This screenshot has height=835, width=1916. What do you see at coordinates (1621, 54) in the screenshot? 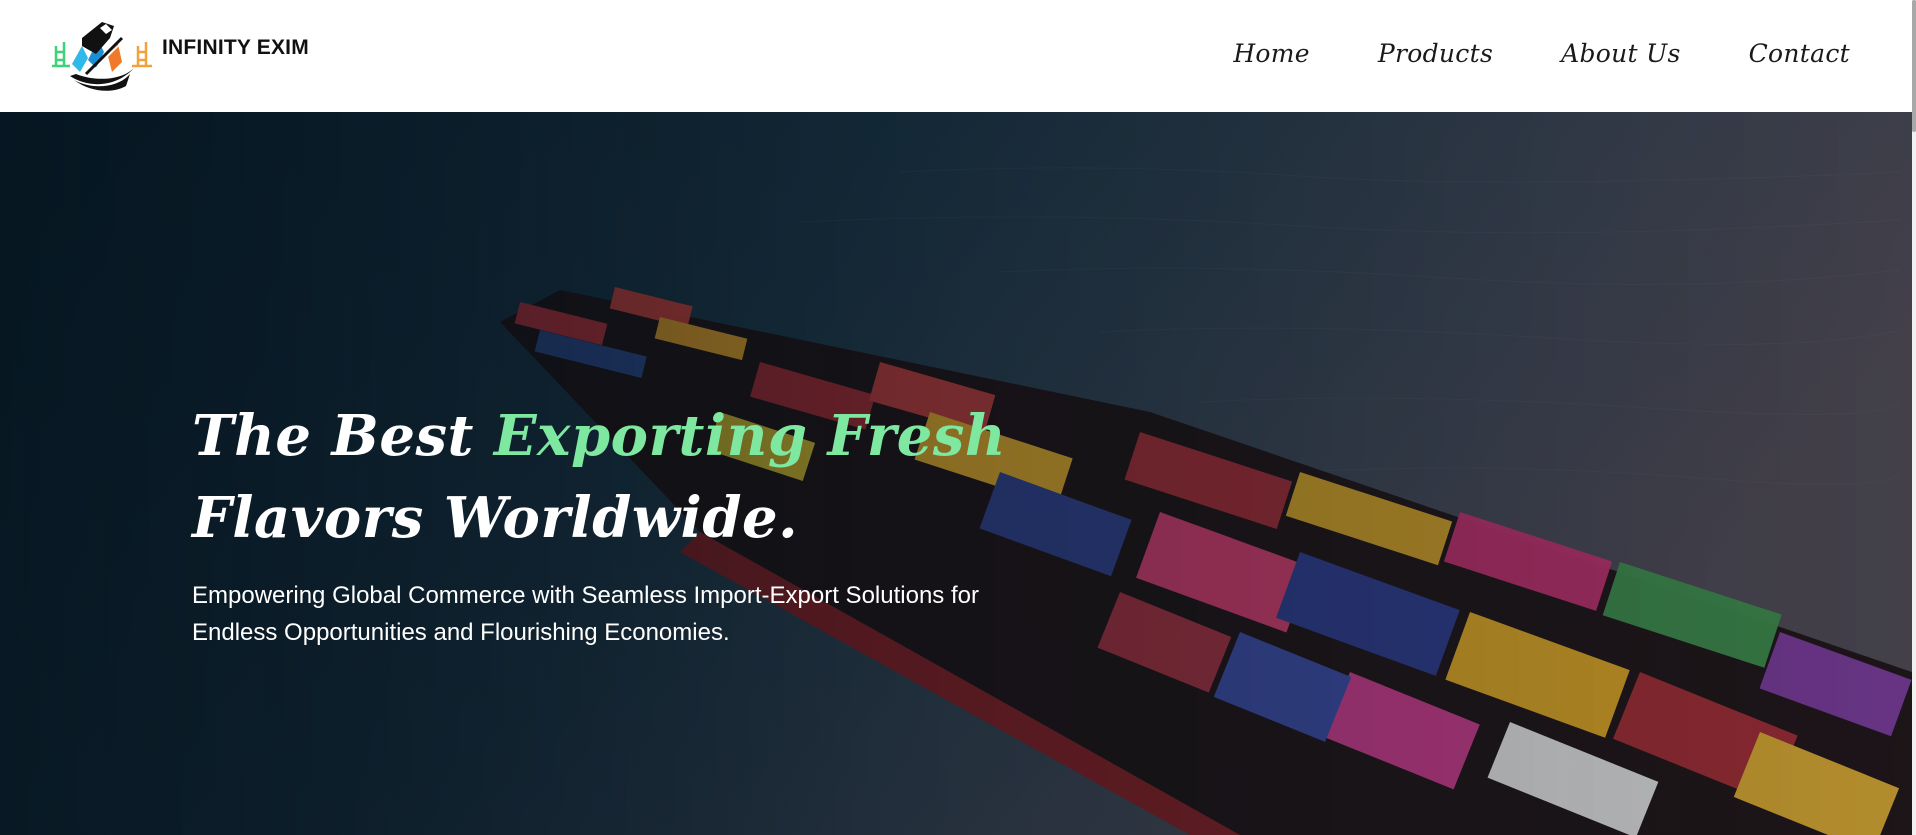
I see `nav-about-us: About Us` at bounding box center [1621, 54].